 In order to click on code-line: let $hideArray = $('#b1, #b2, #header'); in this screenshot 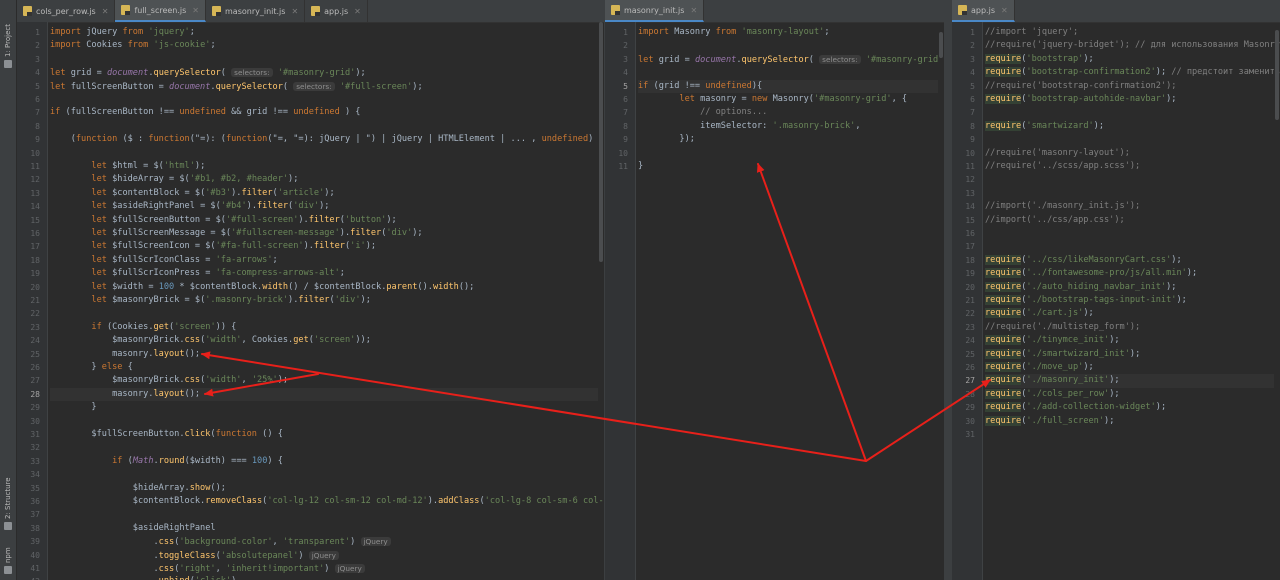, I will do `click(324, 179)`.